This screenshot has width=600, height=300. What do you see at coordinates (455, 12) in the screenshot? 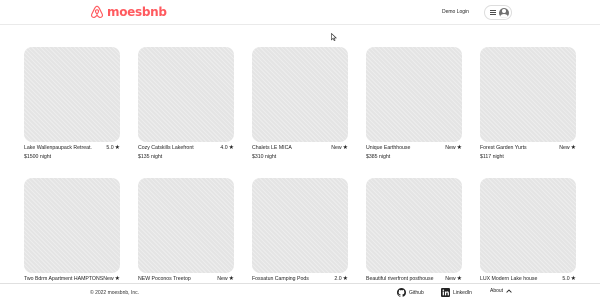
I see `demo-login-link: Demo Login` at bounding box center [455, 12].